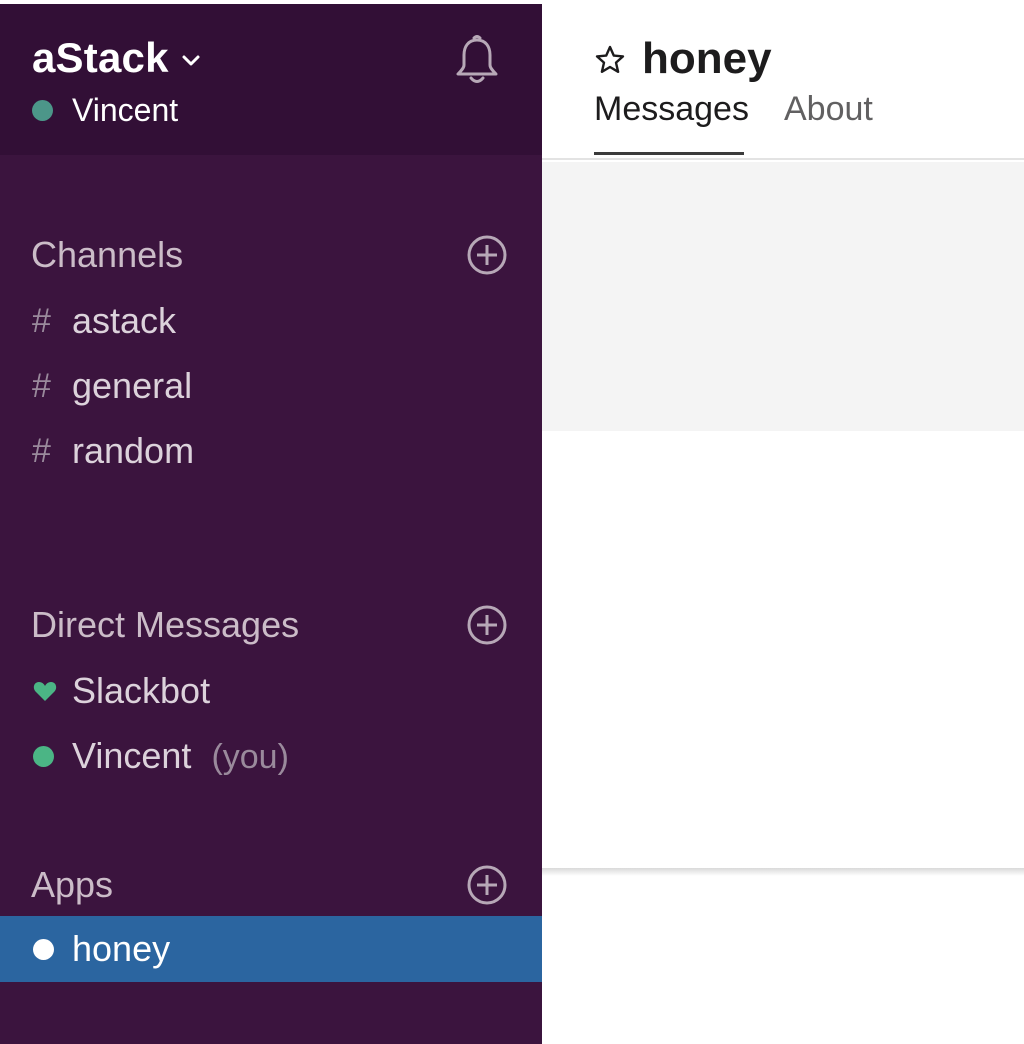 Image resolution: width=1024 pixels, height=1044 pixels. What do you see at coordinates (125, 110) in the screenshot?
I see `current-user-name: Vincent` at bounding box center [125, 110].